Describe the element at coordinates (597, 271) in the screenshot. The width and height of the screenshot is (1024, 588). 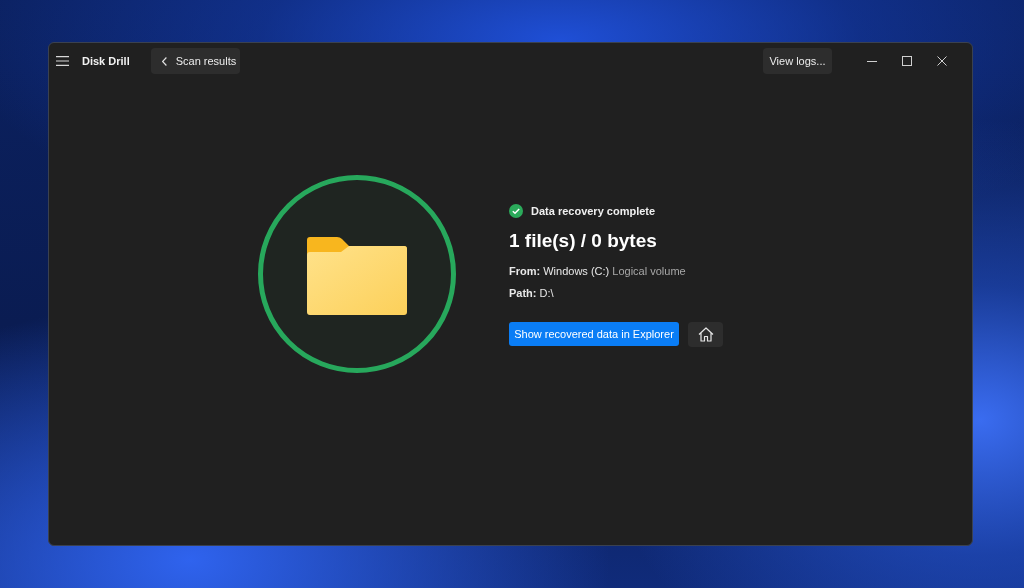
I see `detail-line: From: Windows (C:) Logical volume` at that location.